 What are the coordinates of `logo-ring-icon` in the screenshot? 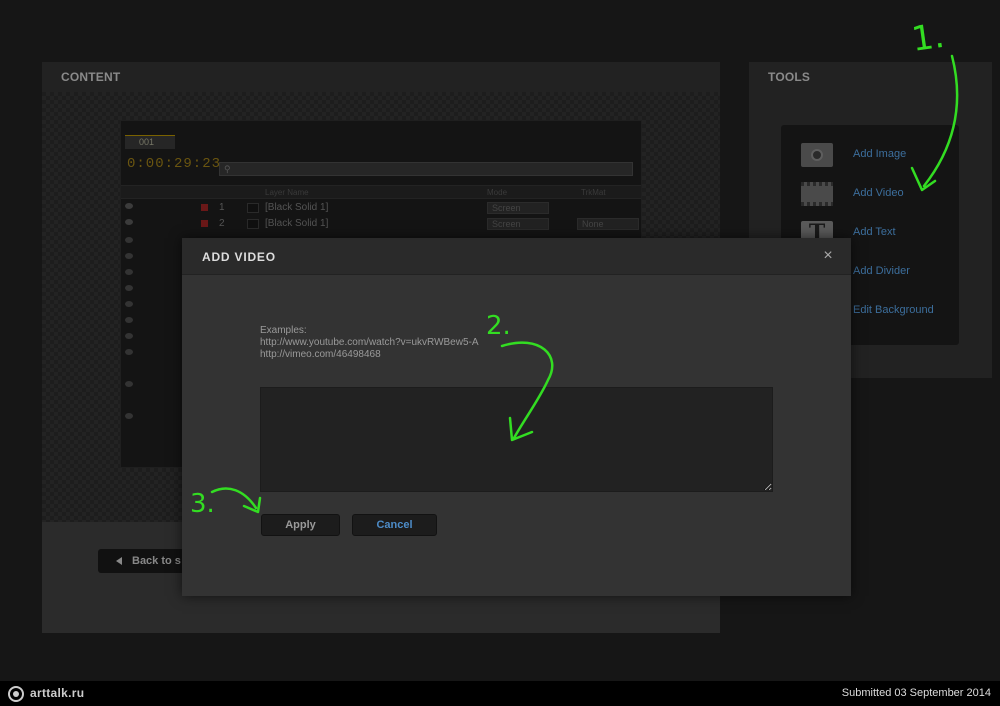 It's located at (16, 694).